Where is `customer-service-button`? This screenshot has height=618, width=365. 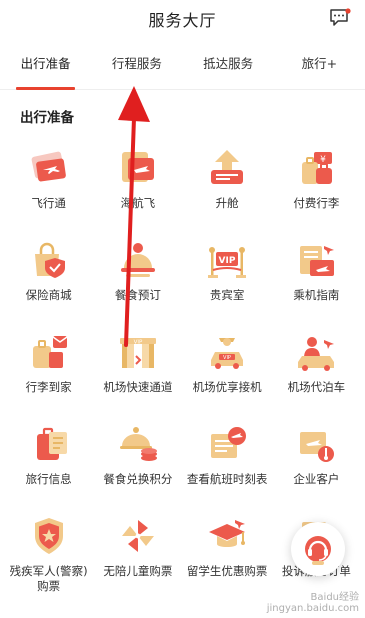
customer-service-button is located at coordinates (318, 549).